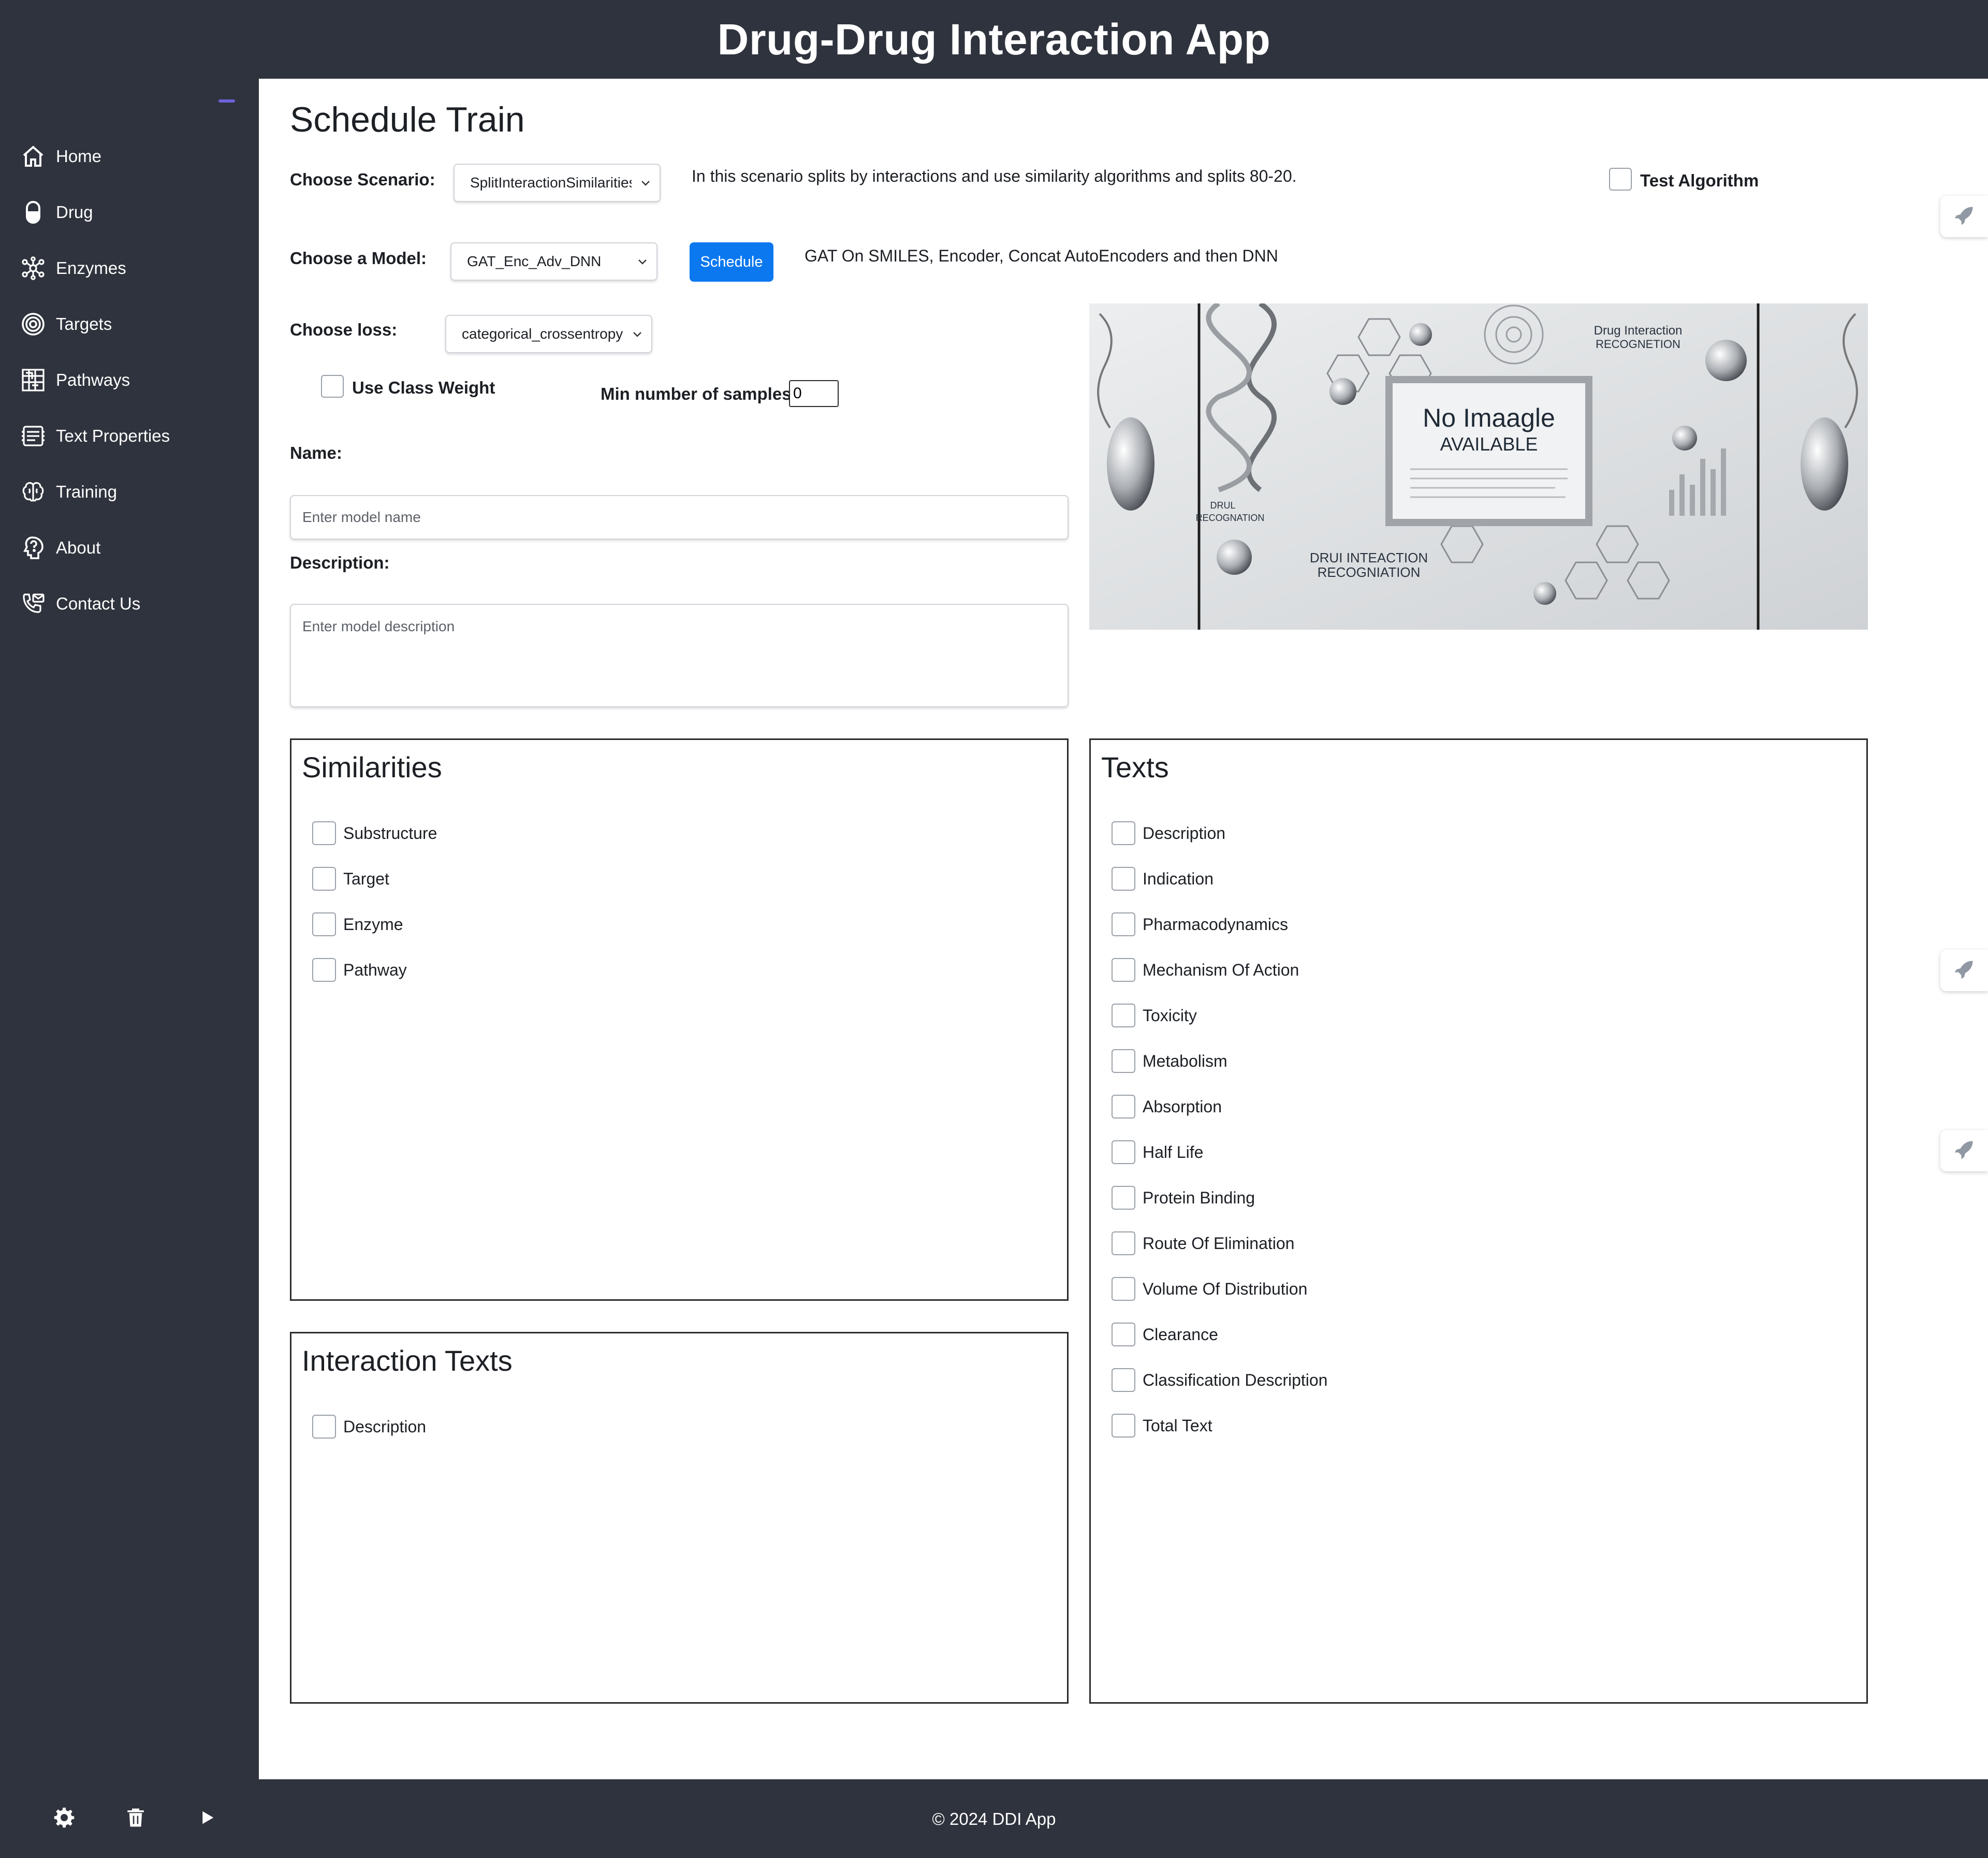 The width and height of the screenshot is (1988, 1858). What do you see at coordinates (679, 1518) in the screenshot?
I see `interaction-texts-panel: Interaction Texts Description` at bounding box center [679, 1518].